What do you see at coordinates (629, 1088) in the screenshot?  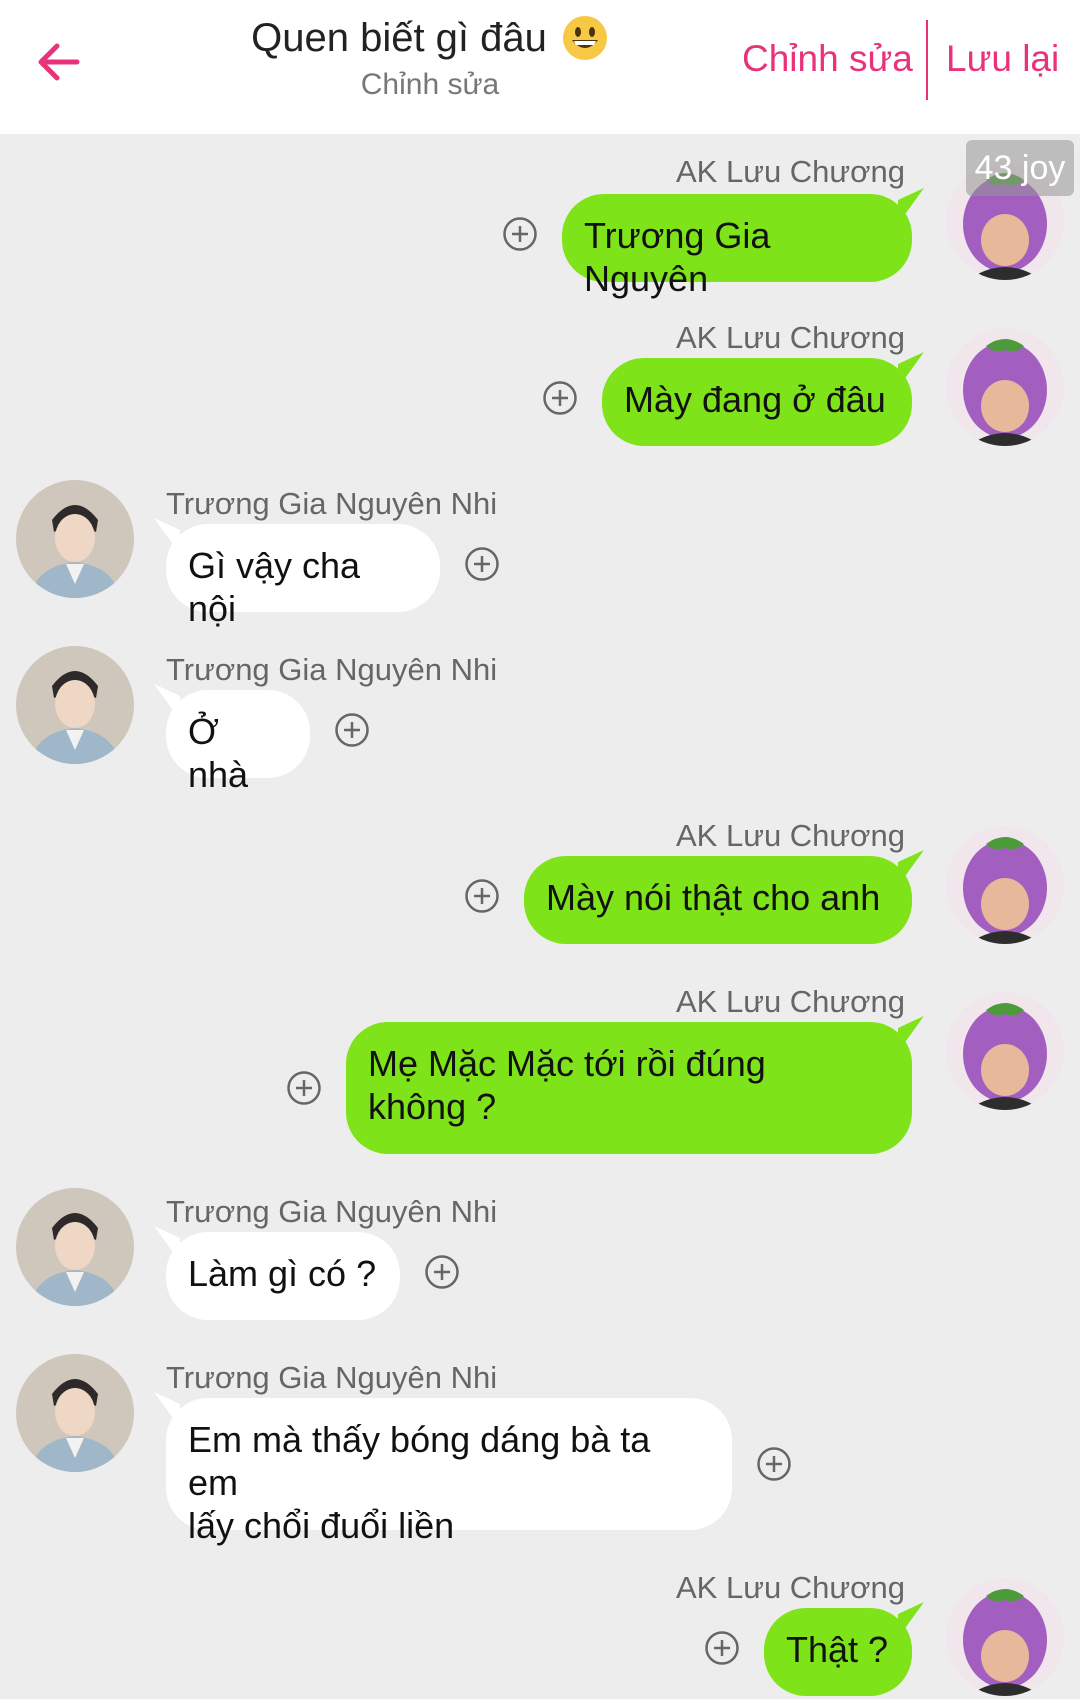 I see `message-bubble: Mẹ Mặc Mặc tới rồi đúng không ?` at bounding box center [629, 1088].